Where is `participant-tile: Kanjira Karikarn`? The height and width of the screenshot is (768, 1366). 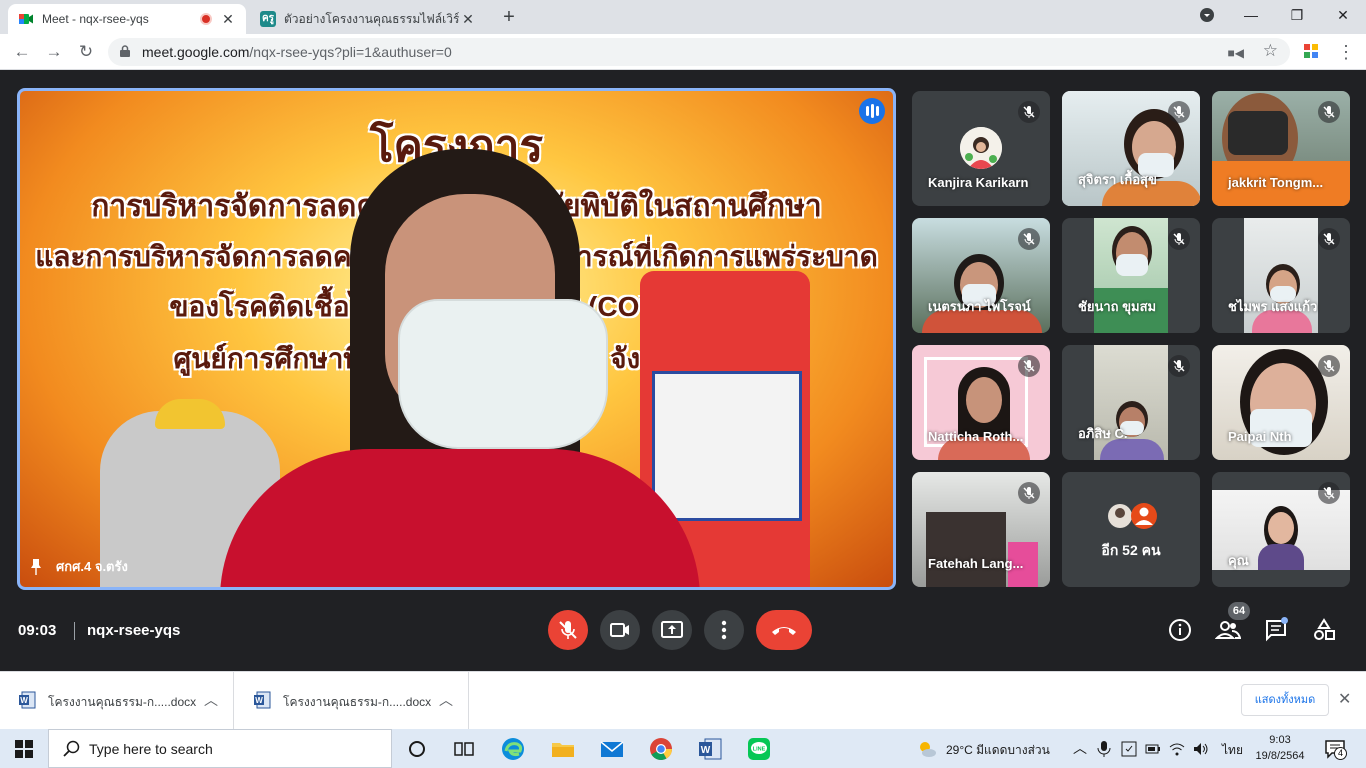
participant-tile: Kanjira Karikarn is located at coordinates (981, 148).